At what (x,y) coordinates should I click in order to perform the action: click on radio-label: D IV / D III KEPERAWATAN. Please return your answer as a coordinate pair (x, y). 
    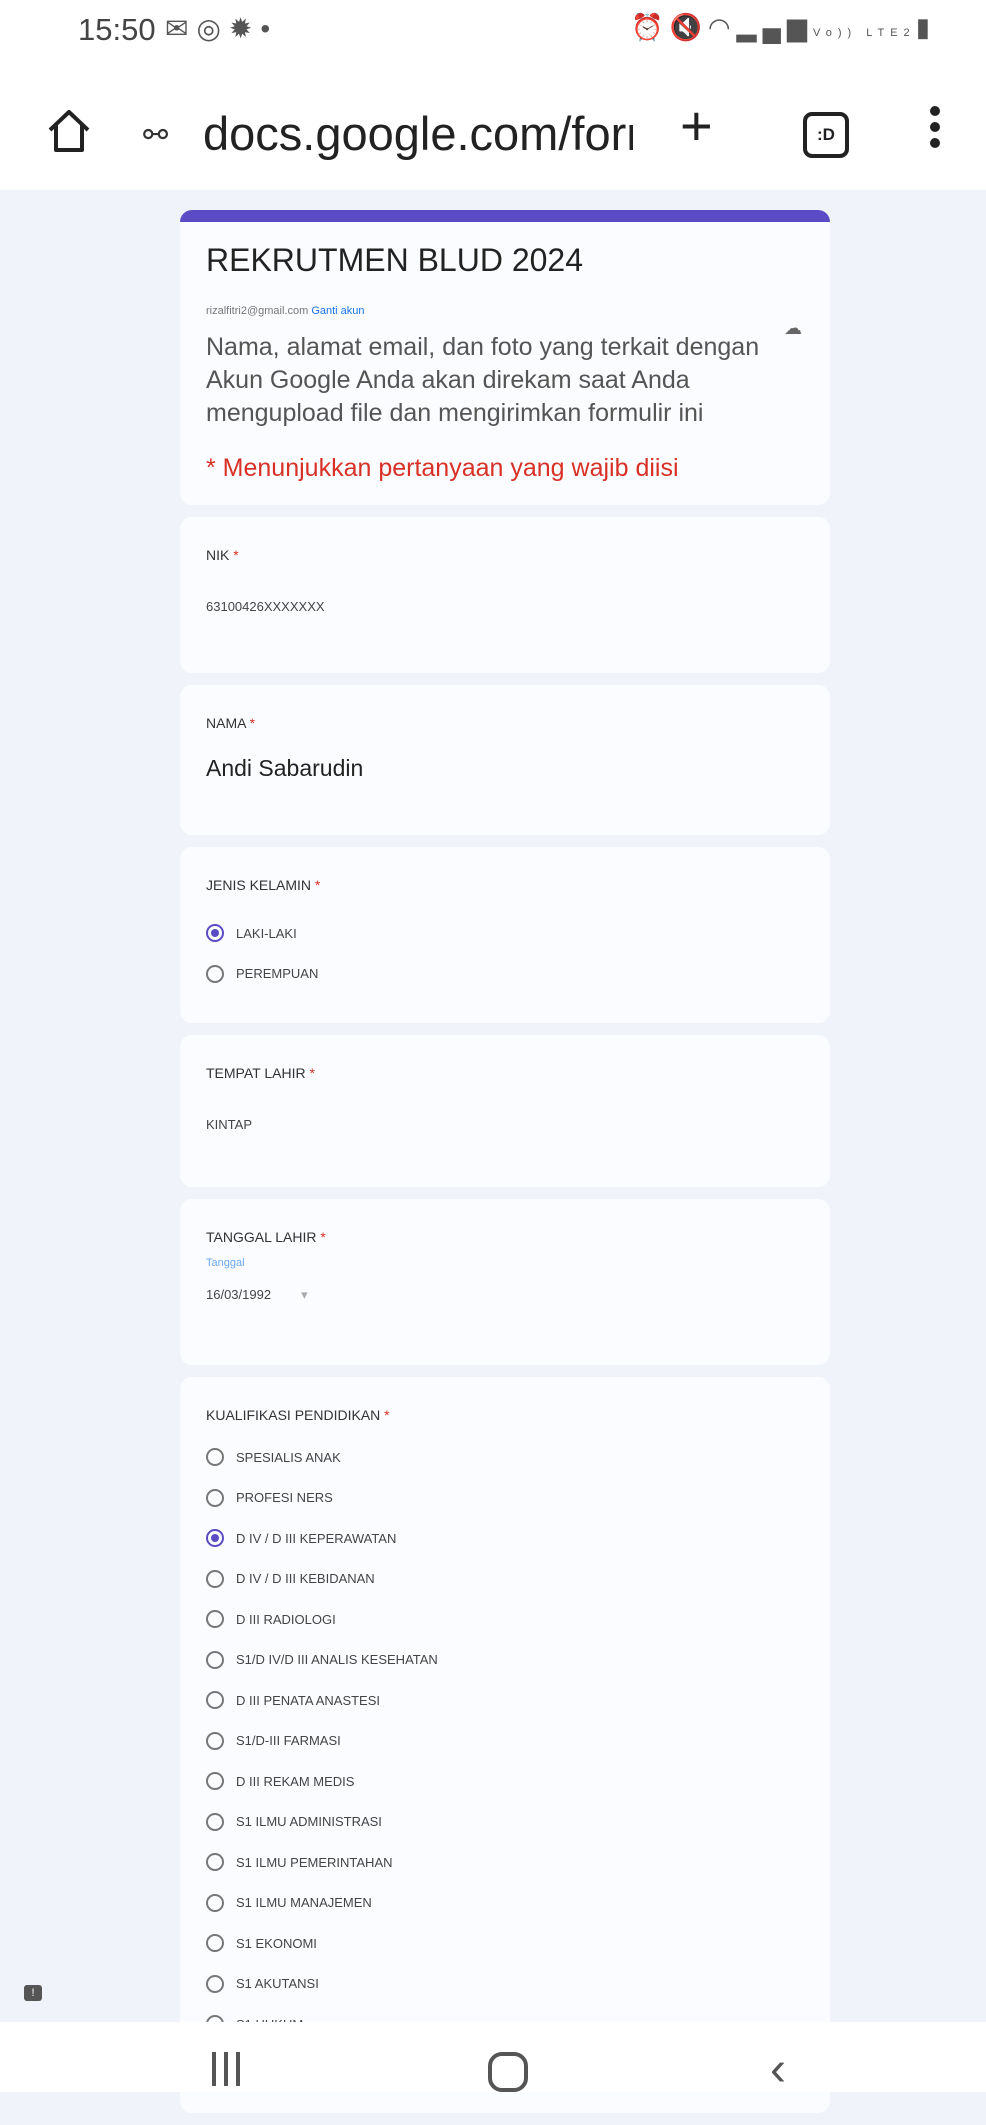
    Looking at the image, I should click on (316, 1538).